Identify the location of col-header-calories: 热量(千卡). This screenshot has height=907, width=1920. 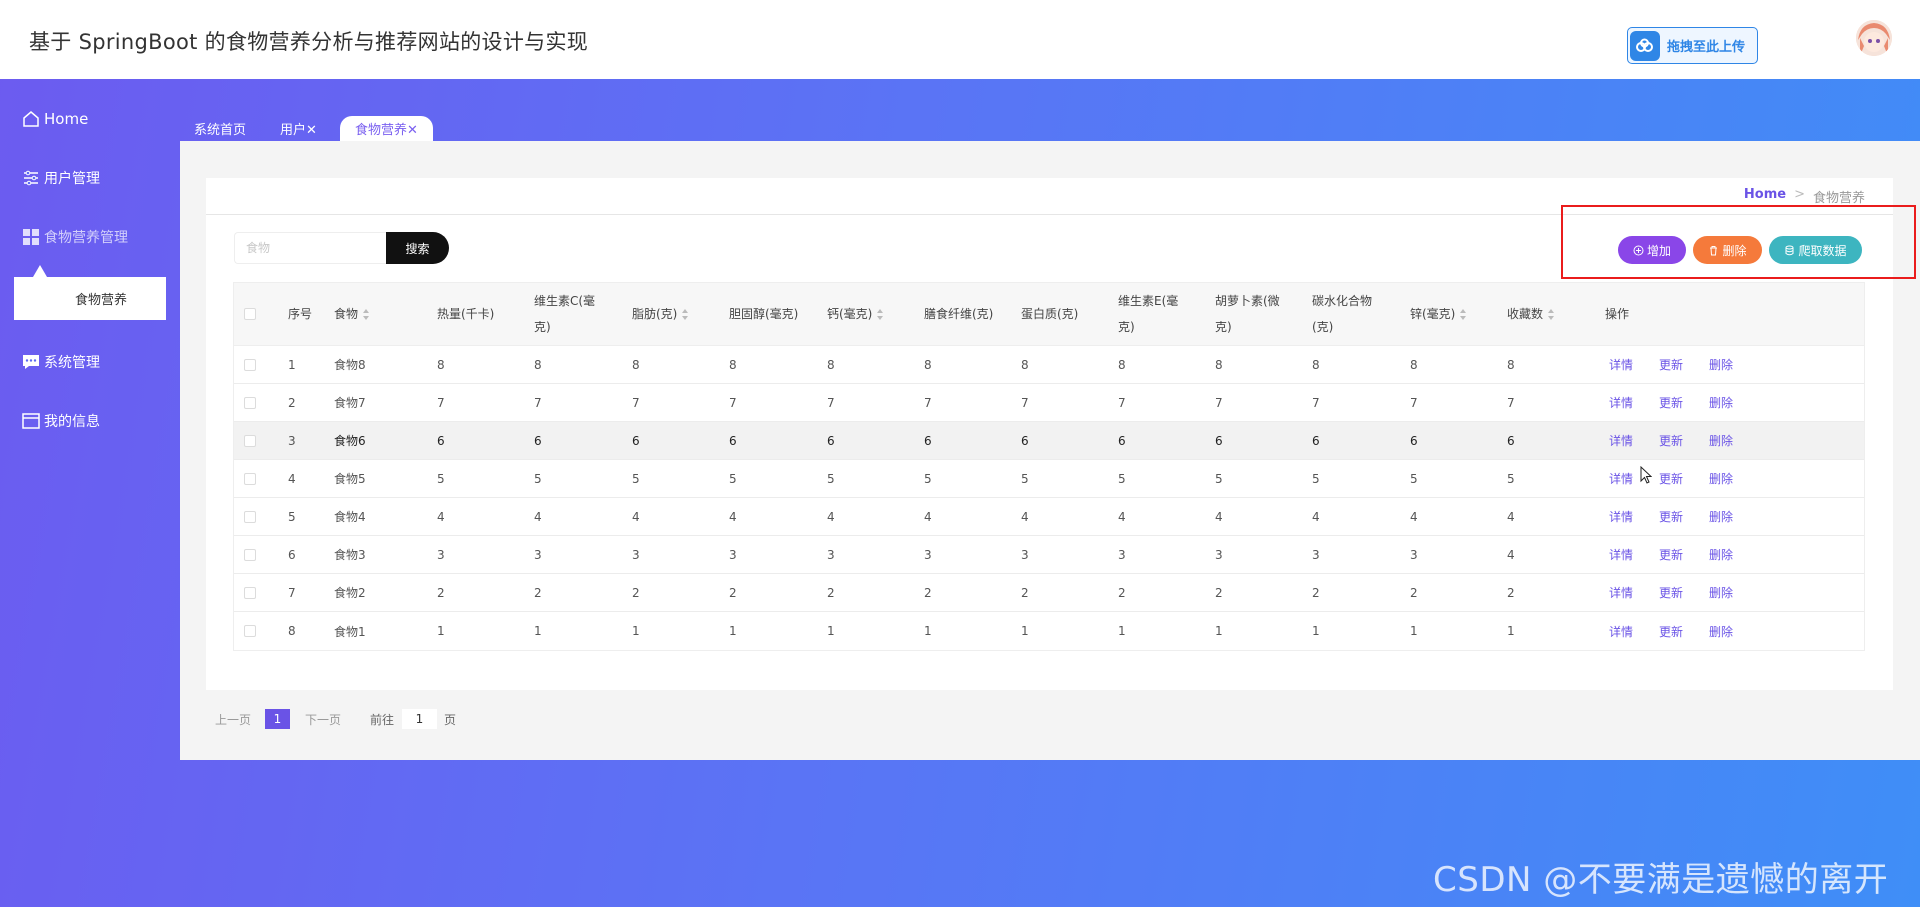
(467, 314).